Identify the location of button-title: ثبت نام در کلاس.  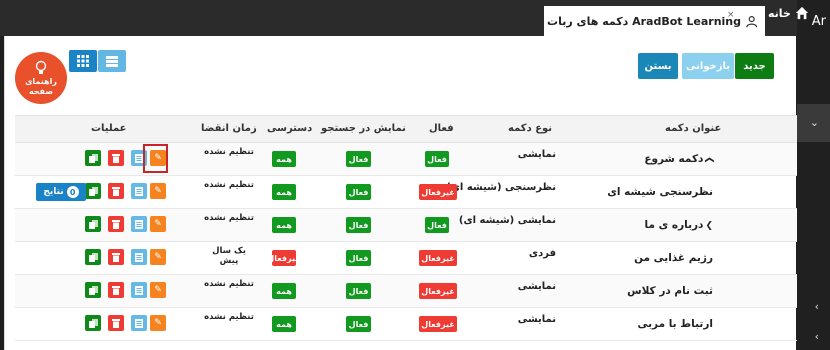
(670, 291).